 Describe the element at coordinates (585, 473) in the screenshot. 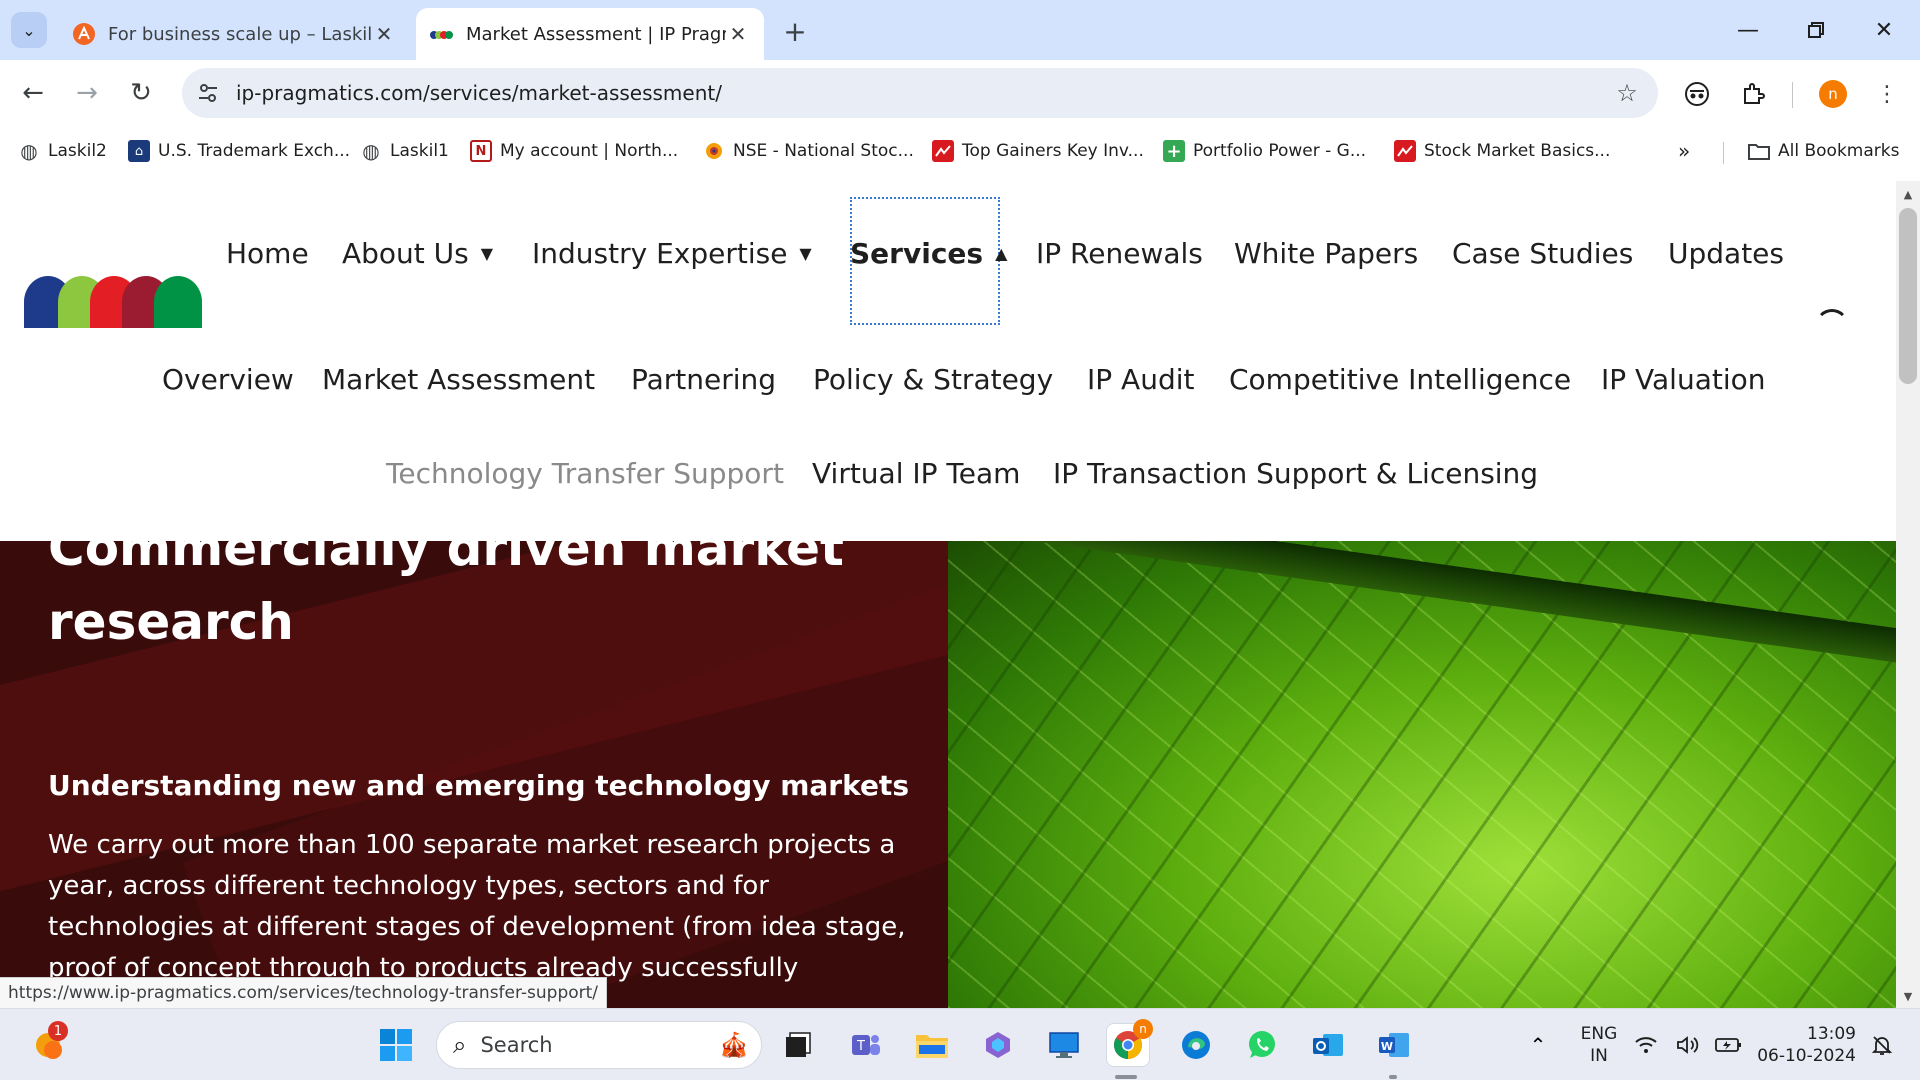

I see `submenu-technology-transfer-support: Technology Transfer Support` at that location.